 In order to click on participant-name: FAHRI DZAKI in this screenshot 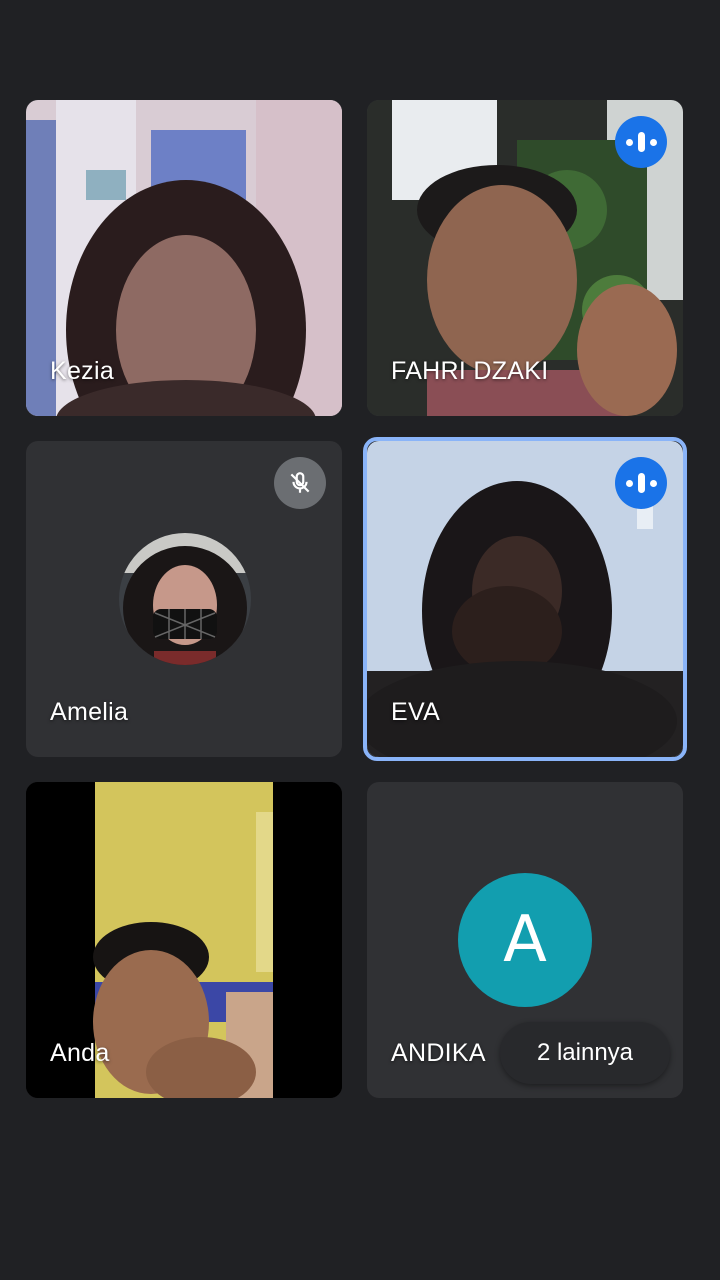, I will do `click(470, 371)`.